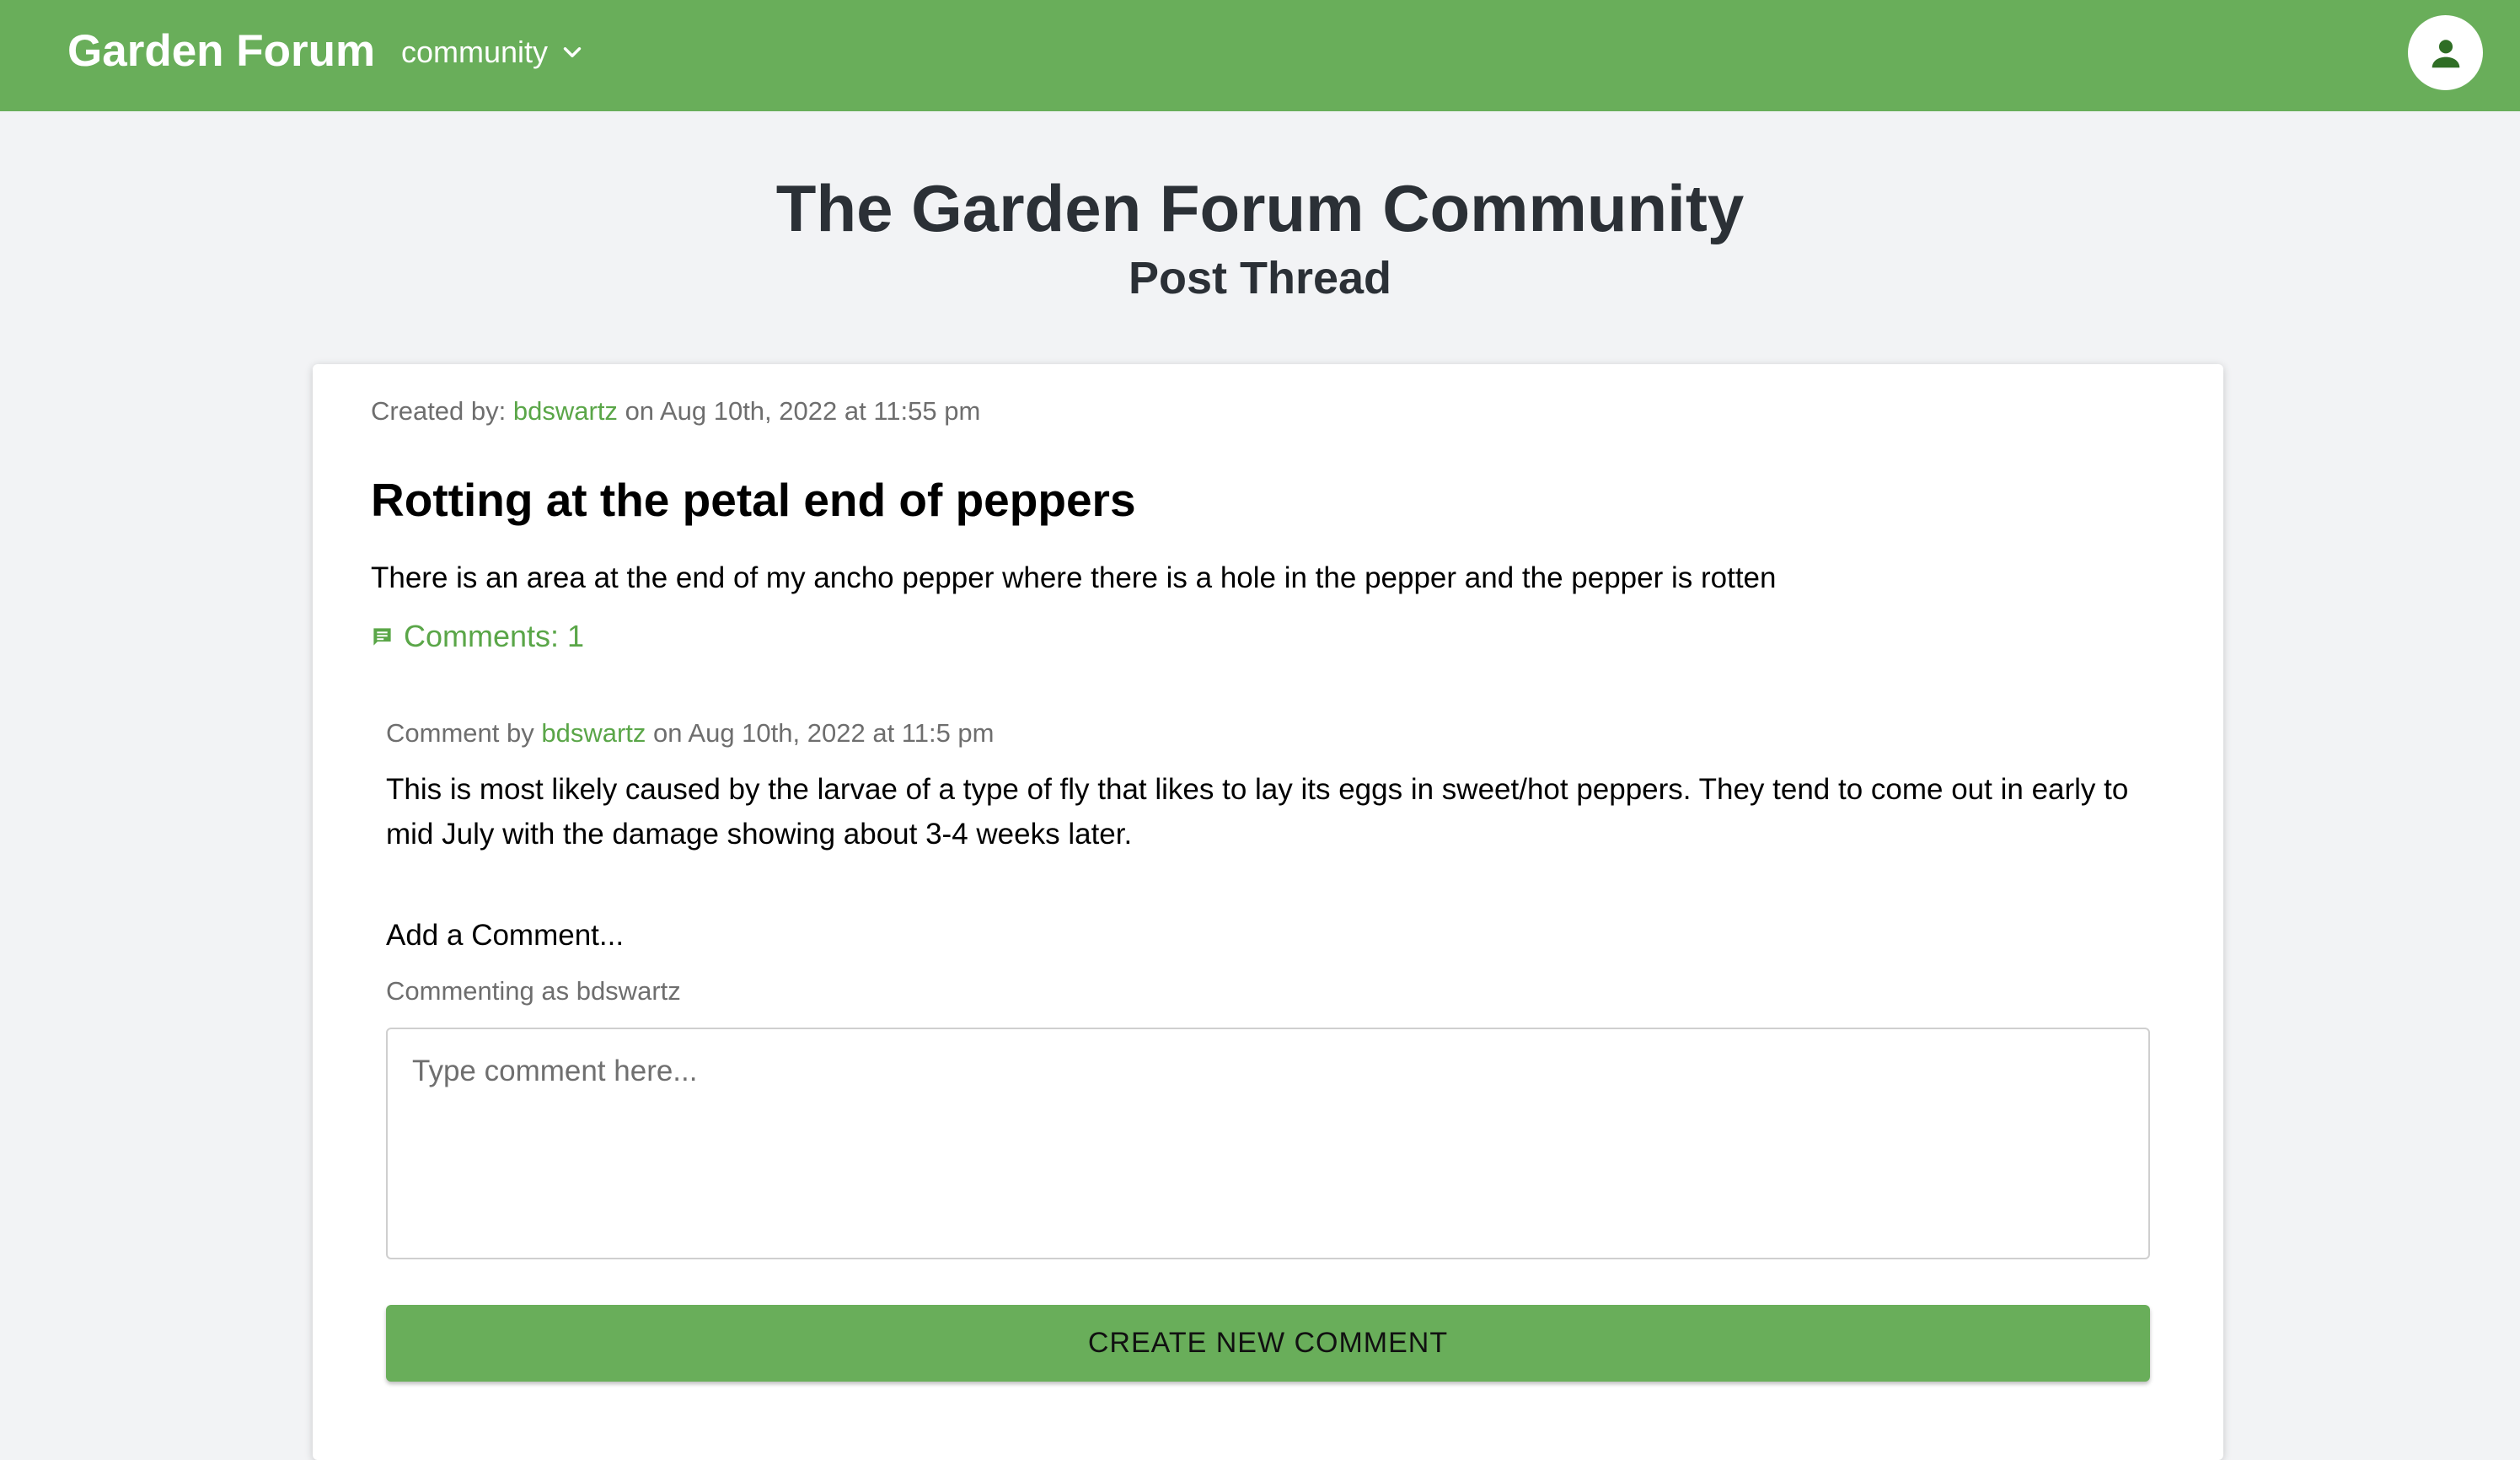 The image size is (2520, 1460). What do you see at coordinates (1268, 1143) in the screenshot?
I see `comment-textarea` at bounding box center [1268, 1143].